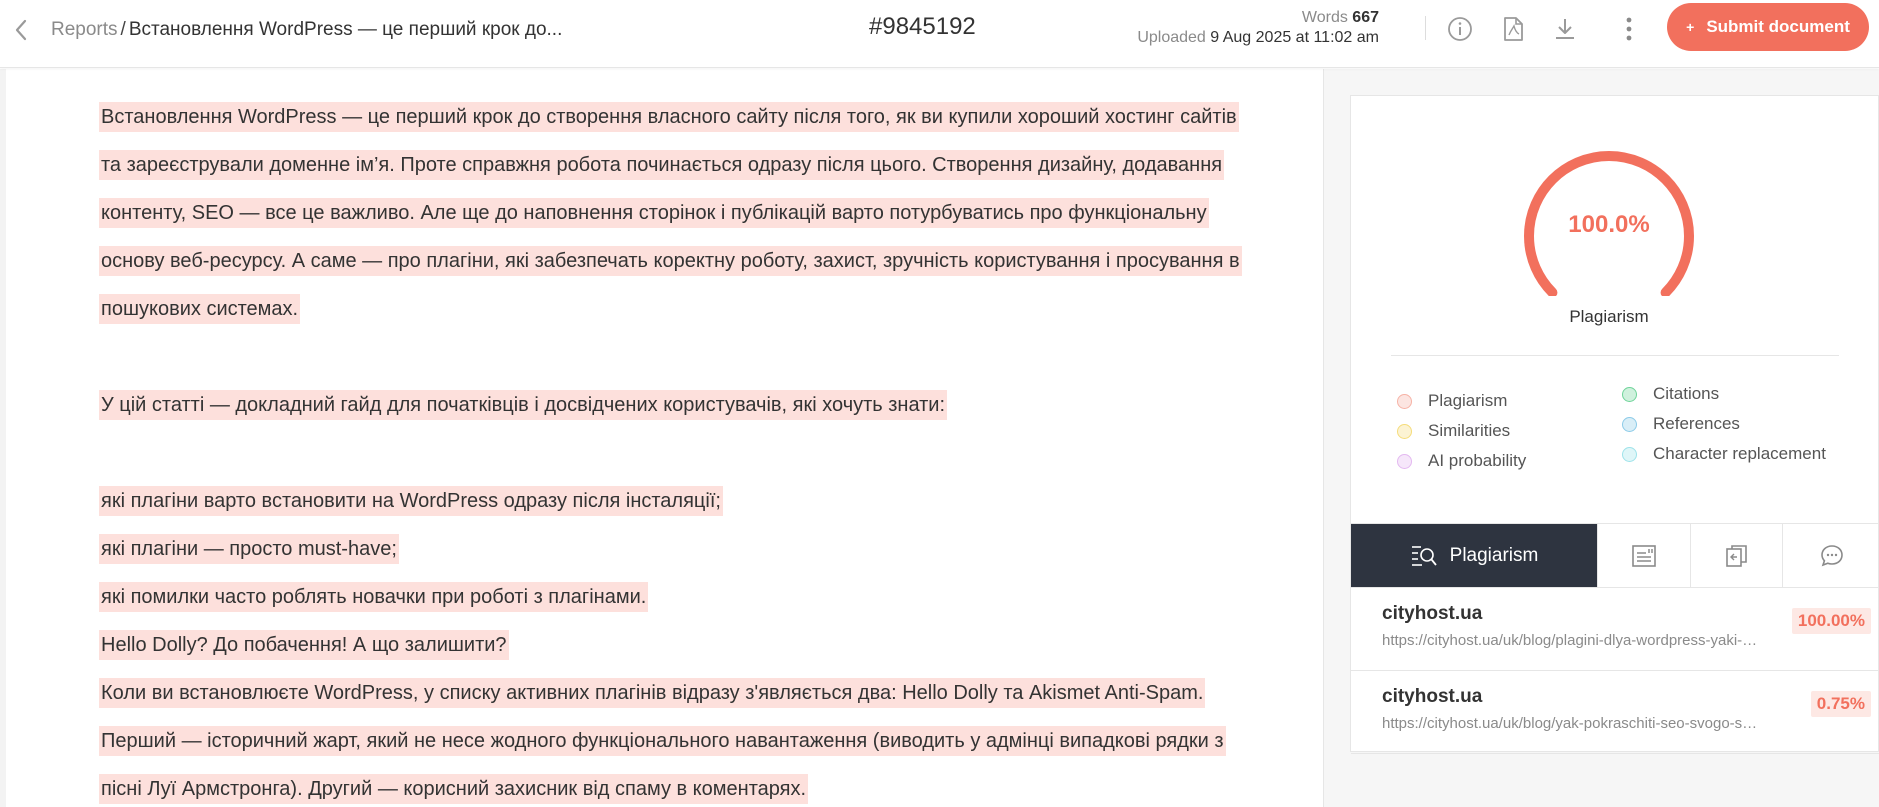 The height and width of the screenshot is (807, 1879). I want to click on word-count: Words 667, so click(1340, 17).